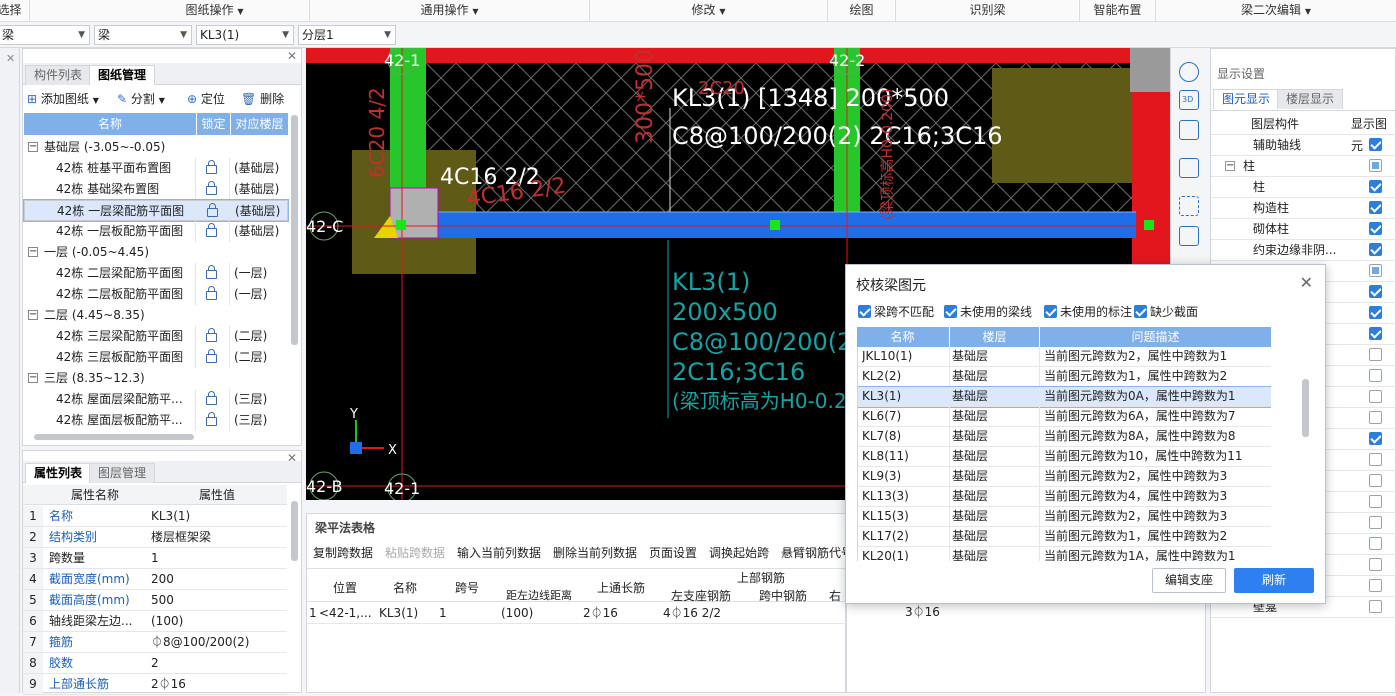 The image size is (1396, 696). I want to click on paste-span-button: 粘贴跨数据, so click(415, 553).